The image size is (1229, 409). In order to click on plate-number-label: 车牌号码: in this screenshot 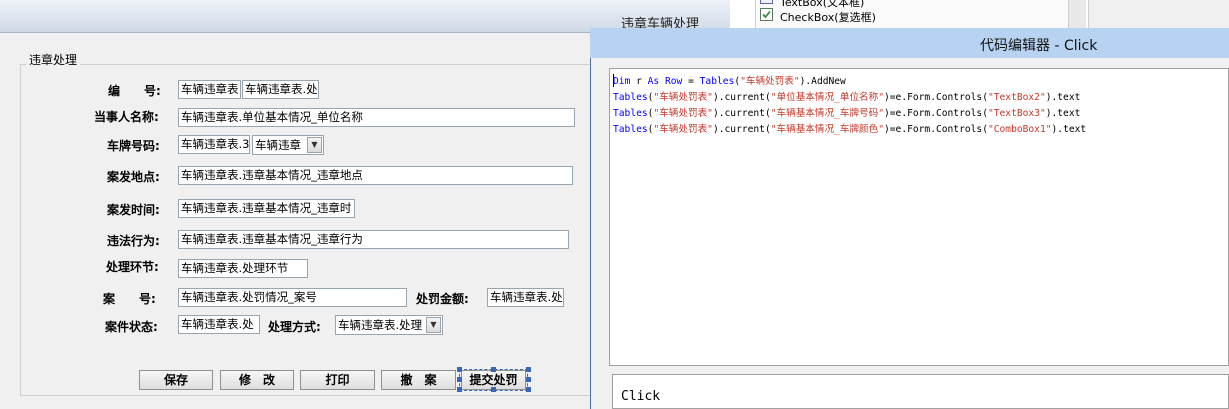, I will do `click(133, 146)`.